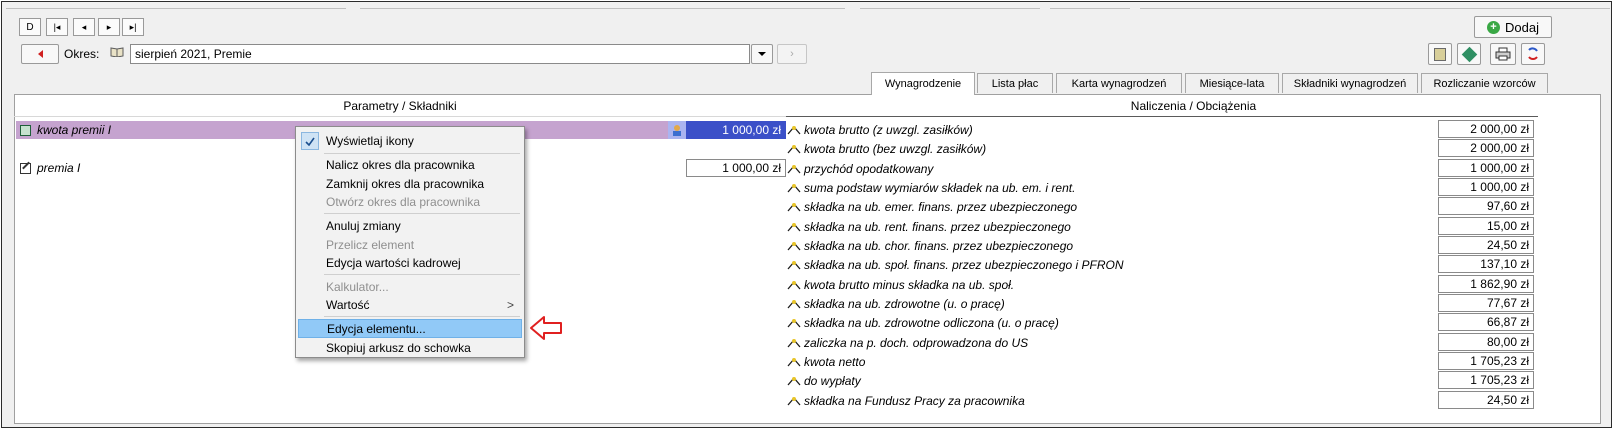 The width and height of the screenshot is (1613, 429). I want to click on calculation-row: kwota brutto minus składka na ub. społ., so click(1111, 284).